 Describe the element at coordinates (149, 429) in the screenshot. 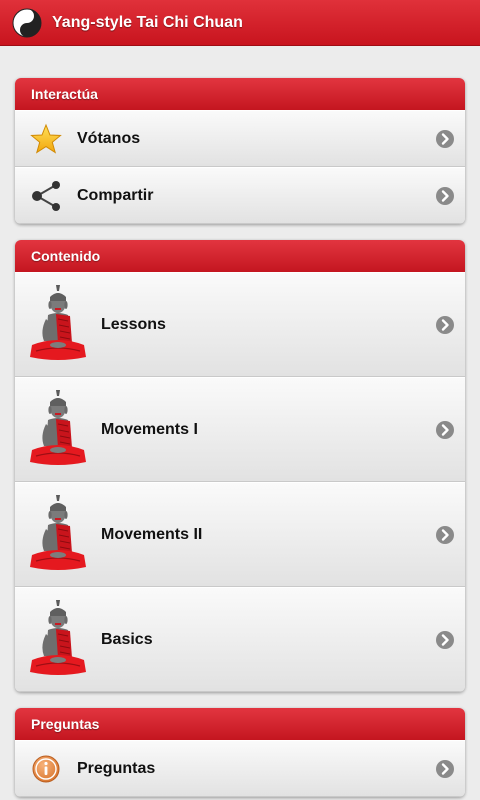

I see `menu-item-label: Movements I` at that location.